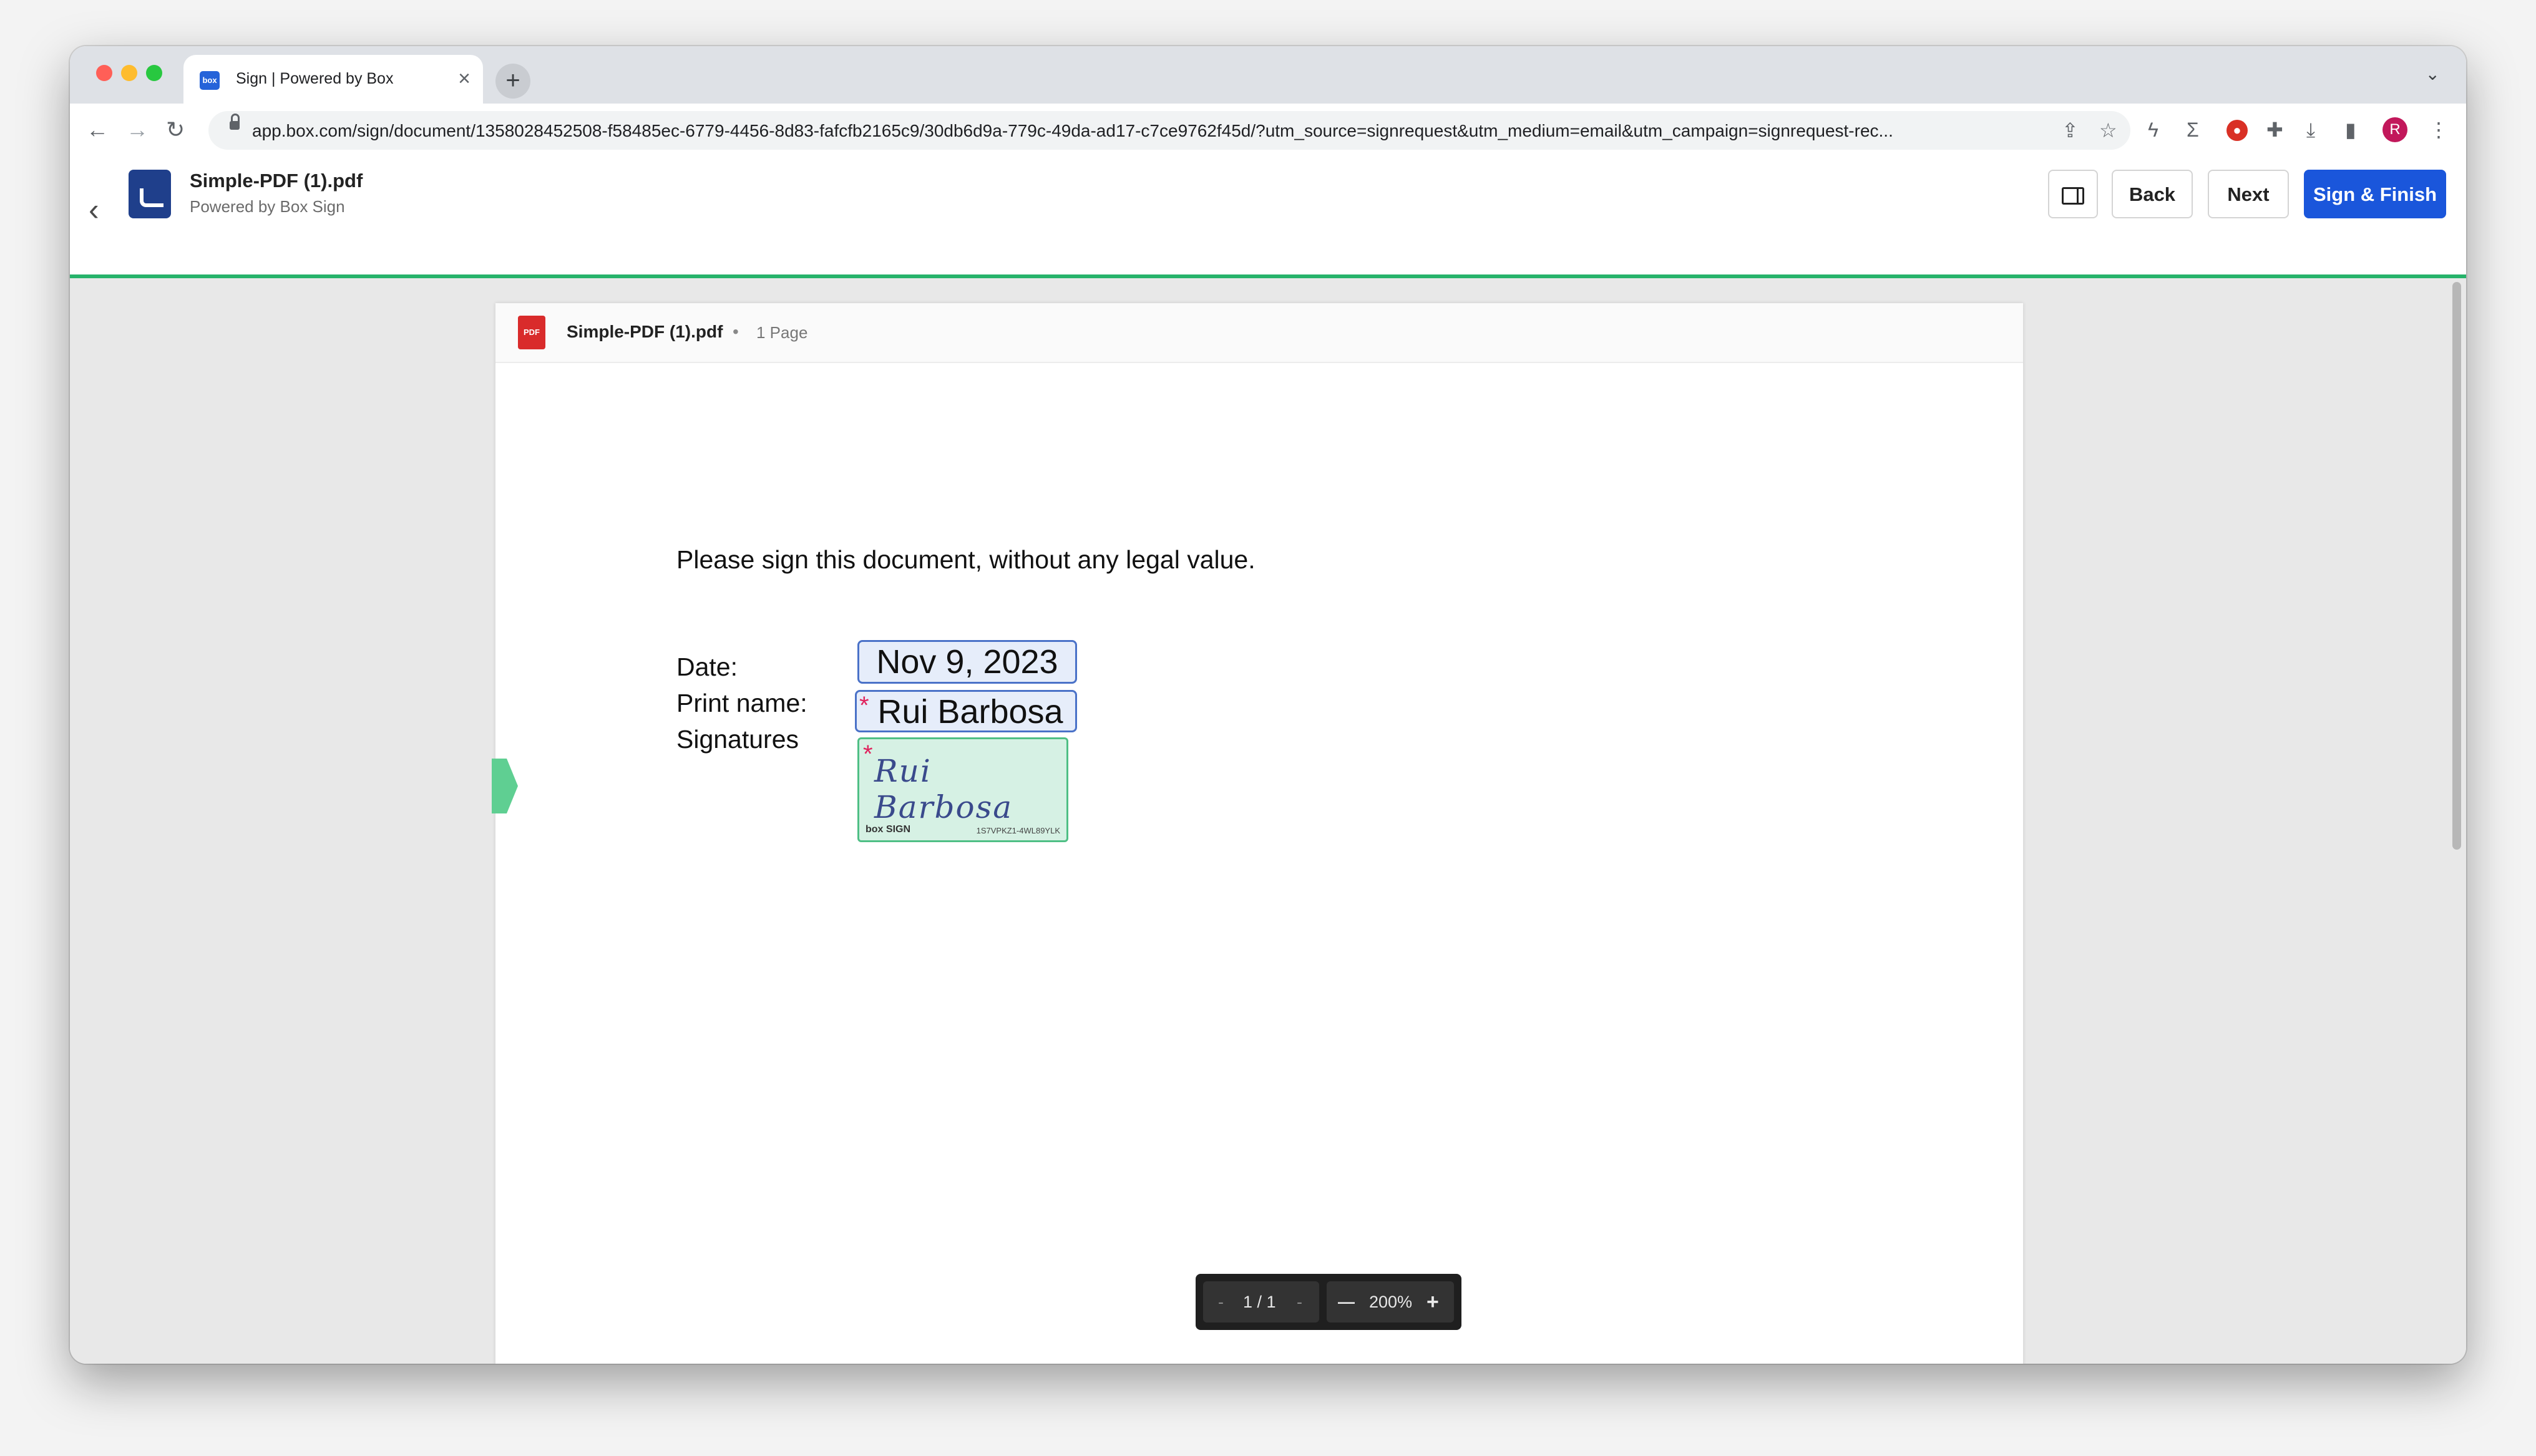  Describe the element at coordinates (175, 129) in the screenshot. I see `reload-icon: ↻` at that location.